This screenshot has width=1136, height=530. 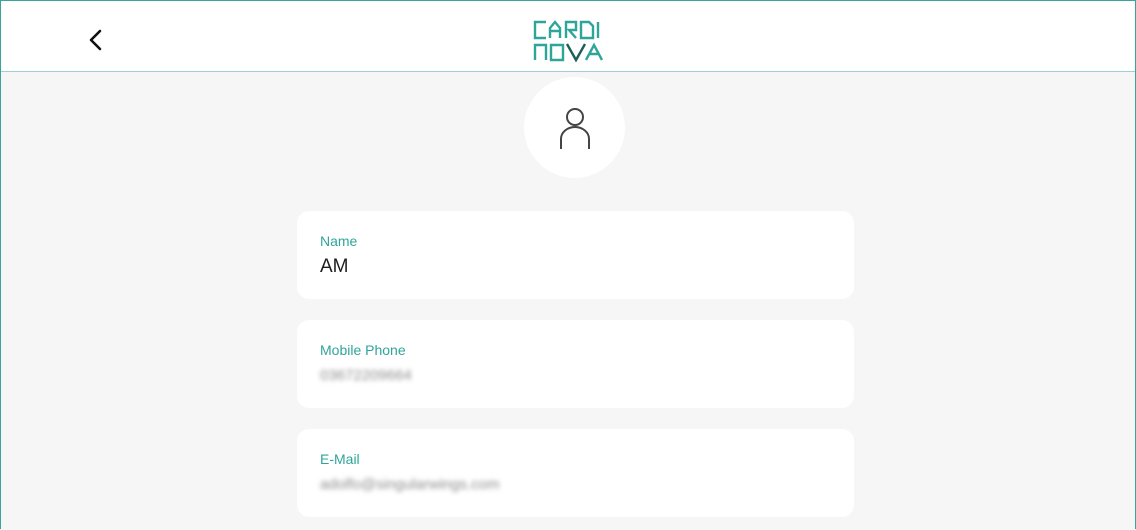 I want to click on name-label: Name, so click(x=339, y=241).